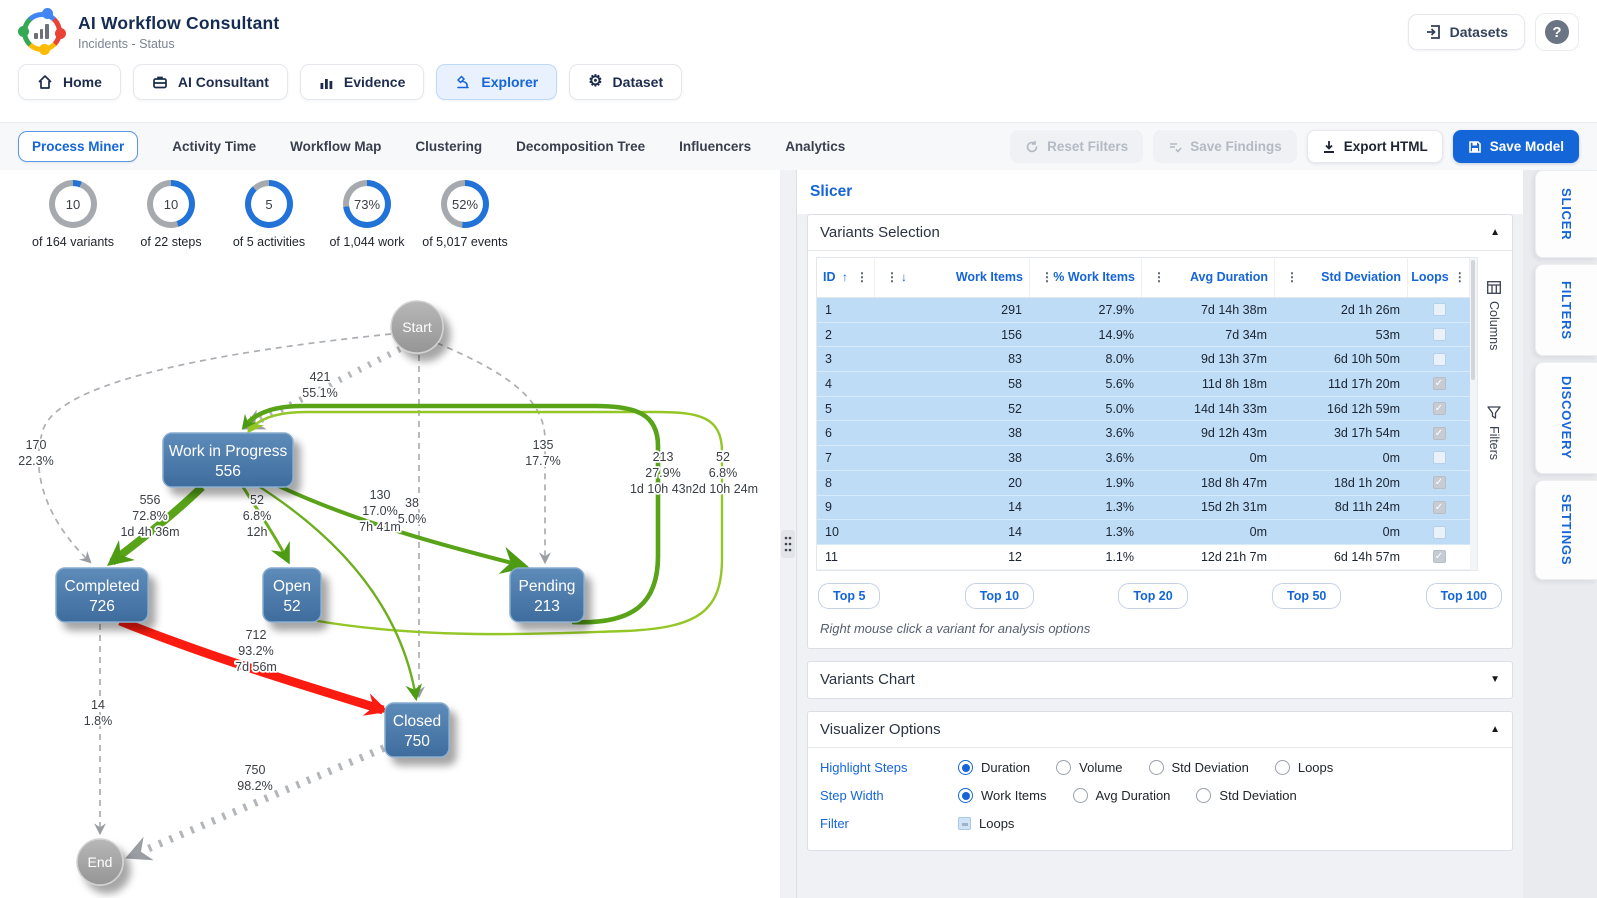 The width and height of the screenshot is (1597, 898). What do you see at coordinates (1495, 679) in the screenshot?
I see `collapse-down-icon: ▼` at bounding box center [1495, 679].